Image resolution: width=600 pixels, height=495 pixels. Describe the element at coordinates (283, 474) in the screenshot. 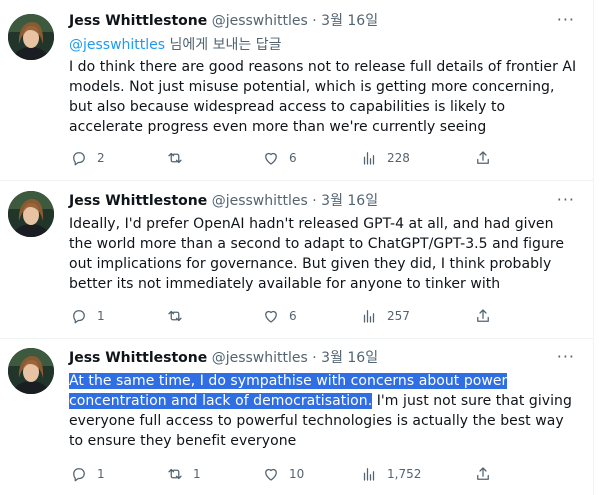

I see `like-button: 10` at that location.